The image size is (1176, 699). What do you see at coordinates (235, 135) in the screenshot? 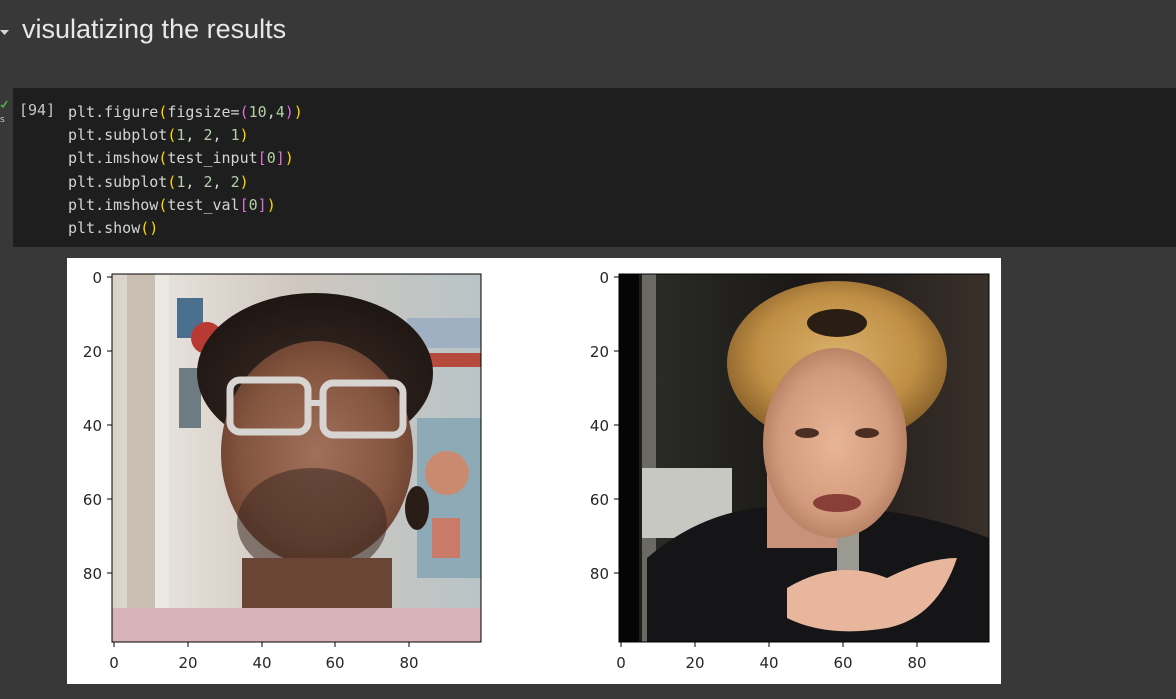
I see `code-token: 1` at bounding box center [235, 135].